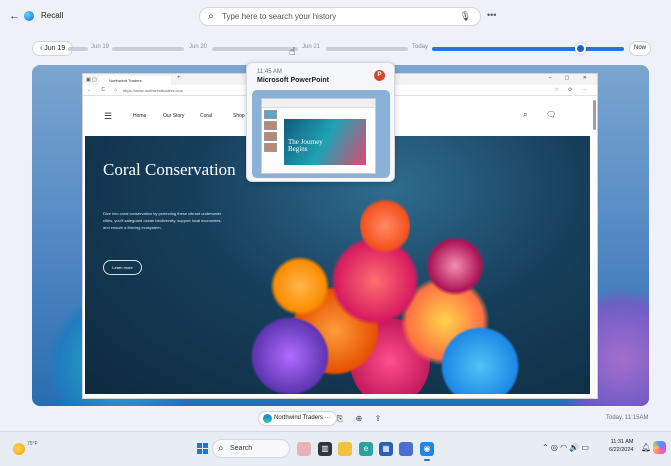 Image resolution: width=671 pixels, height=466 pixels. Describe the element at coordinates (305, 145) in the screenshot. I see `slide-title: The Journey Begins` at that location.